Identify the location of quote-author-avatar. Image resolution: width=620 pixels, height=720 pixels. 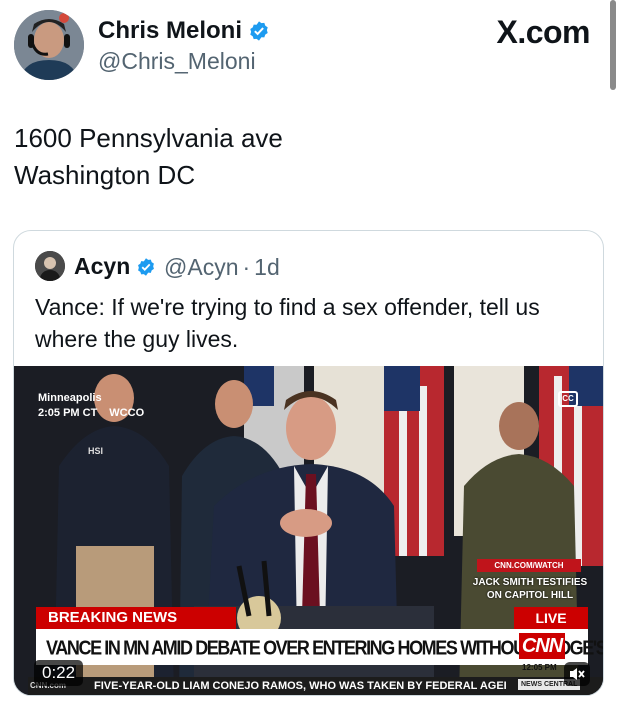
(50, 266).